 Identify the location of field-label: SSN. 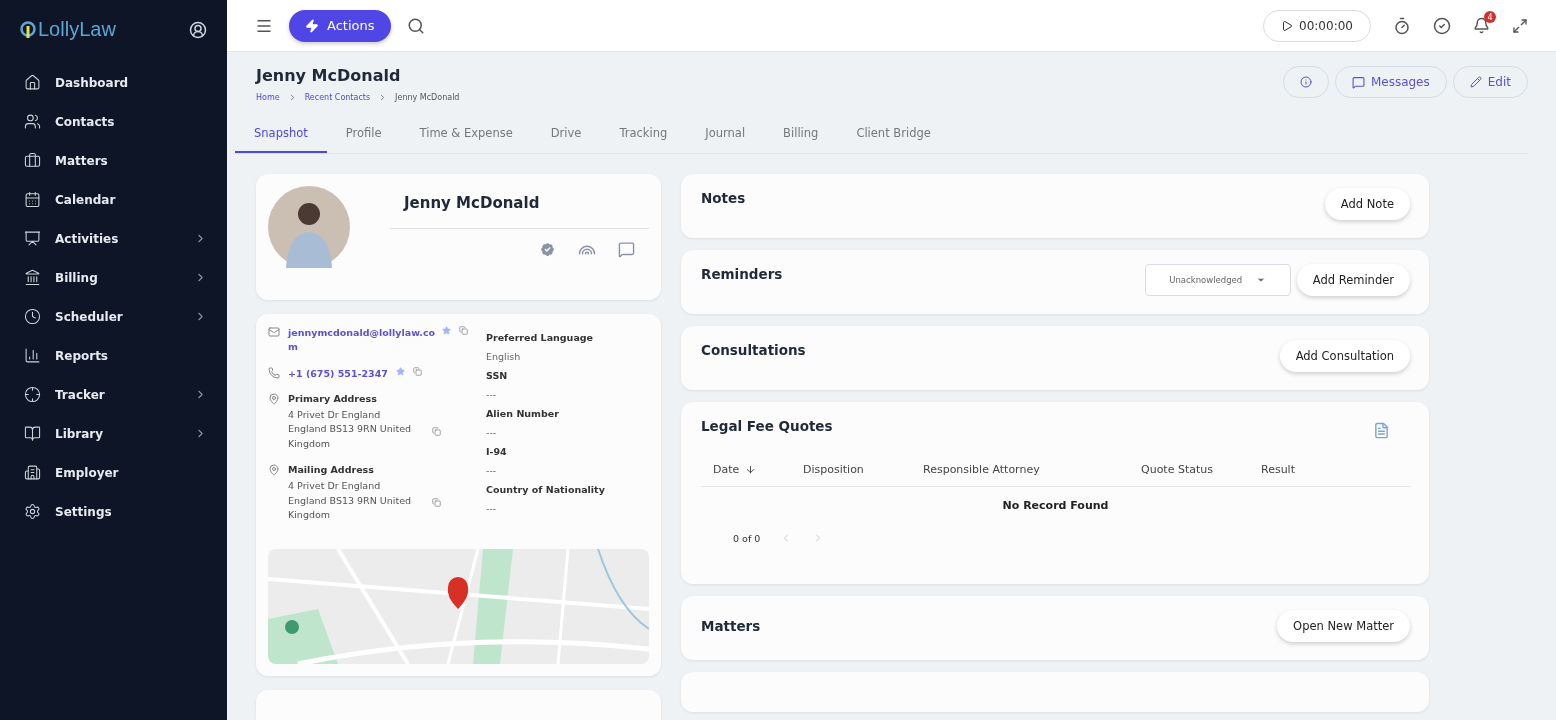
(497, 375).